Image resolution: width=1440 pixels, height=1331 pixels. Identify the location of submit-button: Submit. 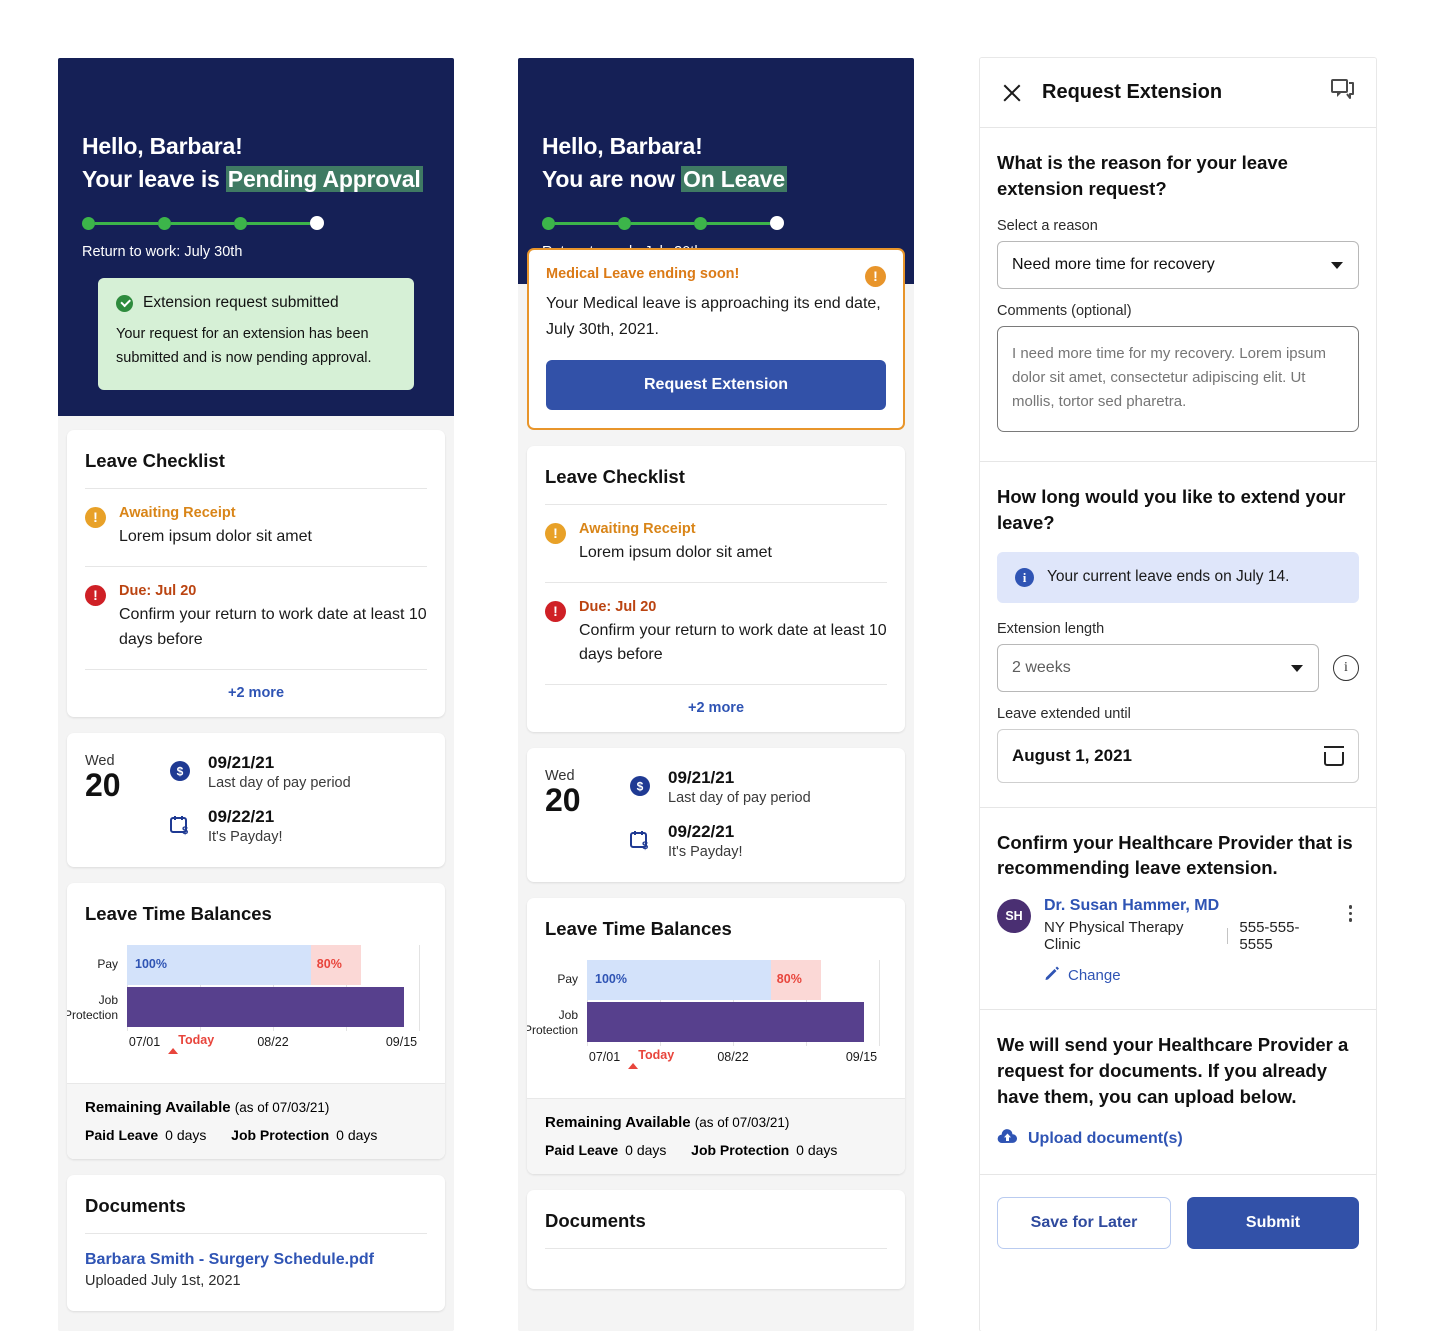
(1273, 1223).